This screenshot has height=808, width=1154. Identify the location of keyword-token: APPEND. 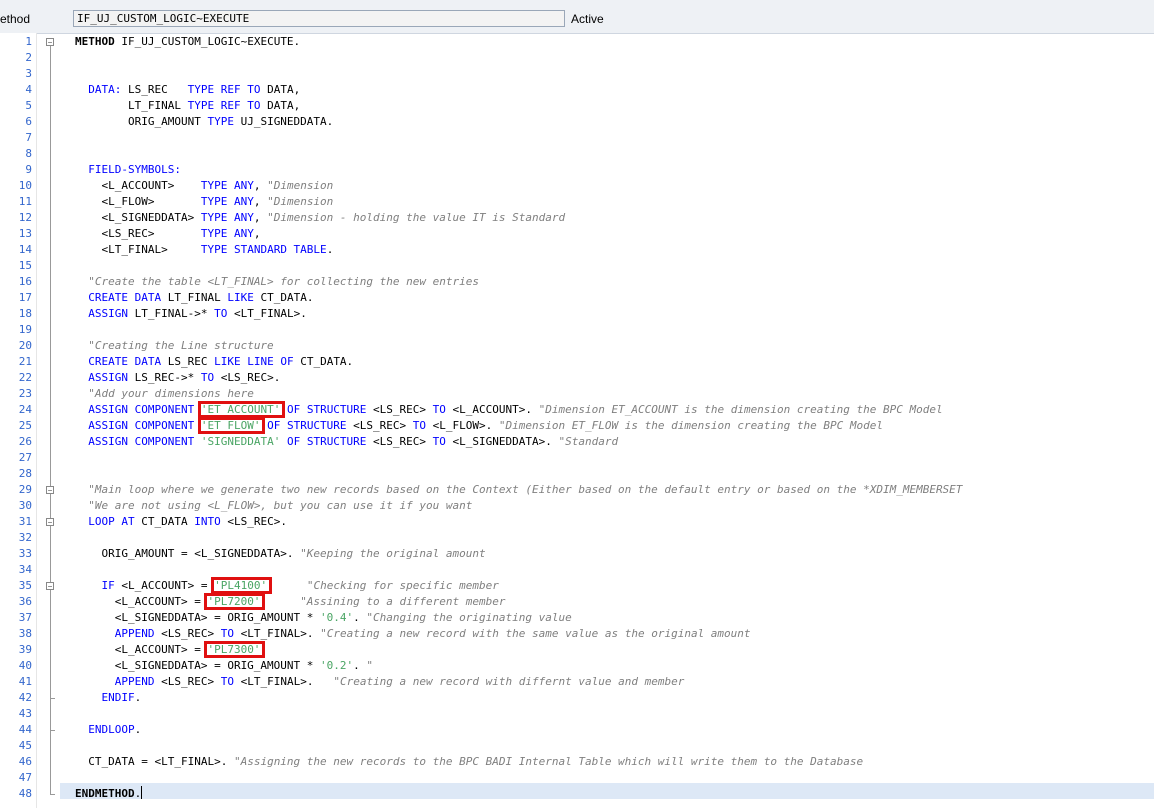
(134, 681).